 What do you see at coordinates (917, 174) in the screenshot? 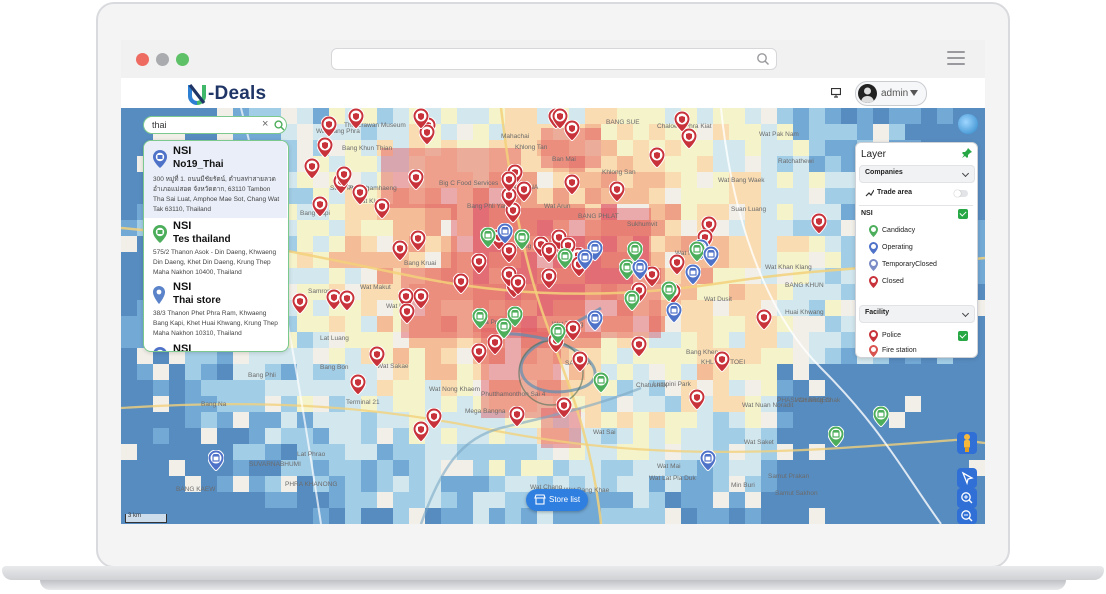
I see `companies-section: Companies` at bounding box center [917, 174].